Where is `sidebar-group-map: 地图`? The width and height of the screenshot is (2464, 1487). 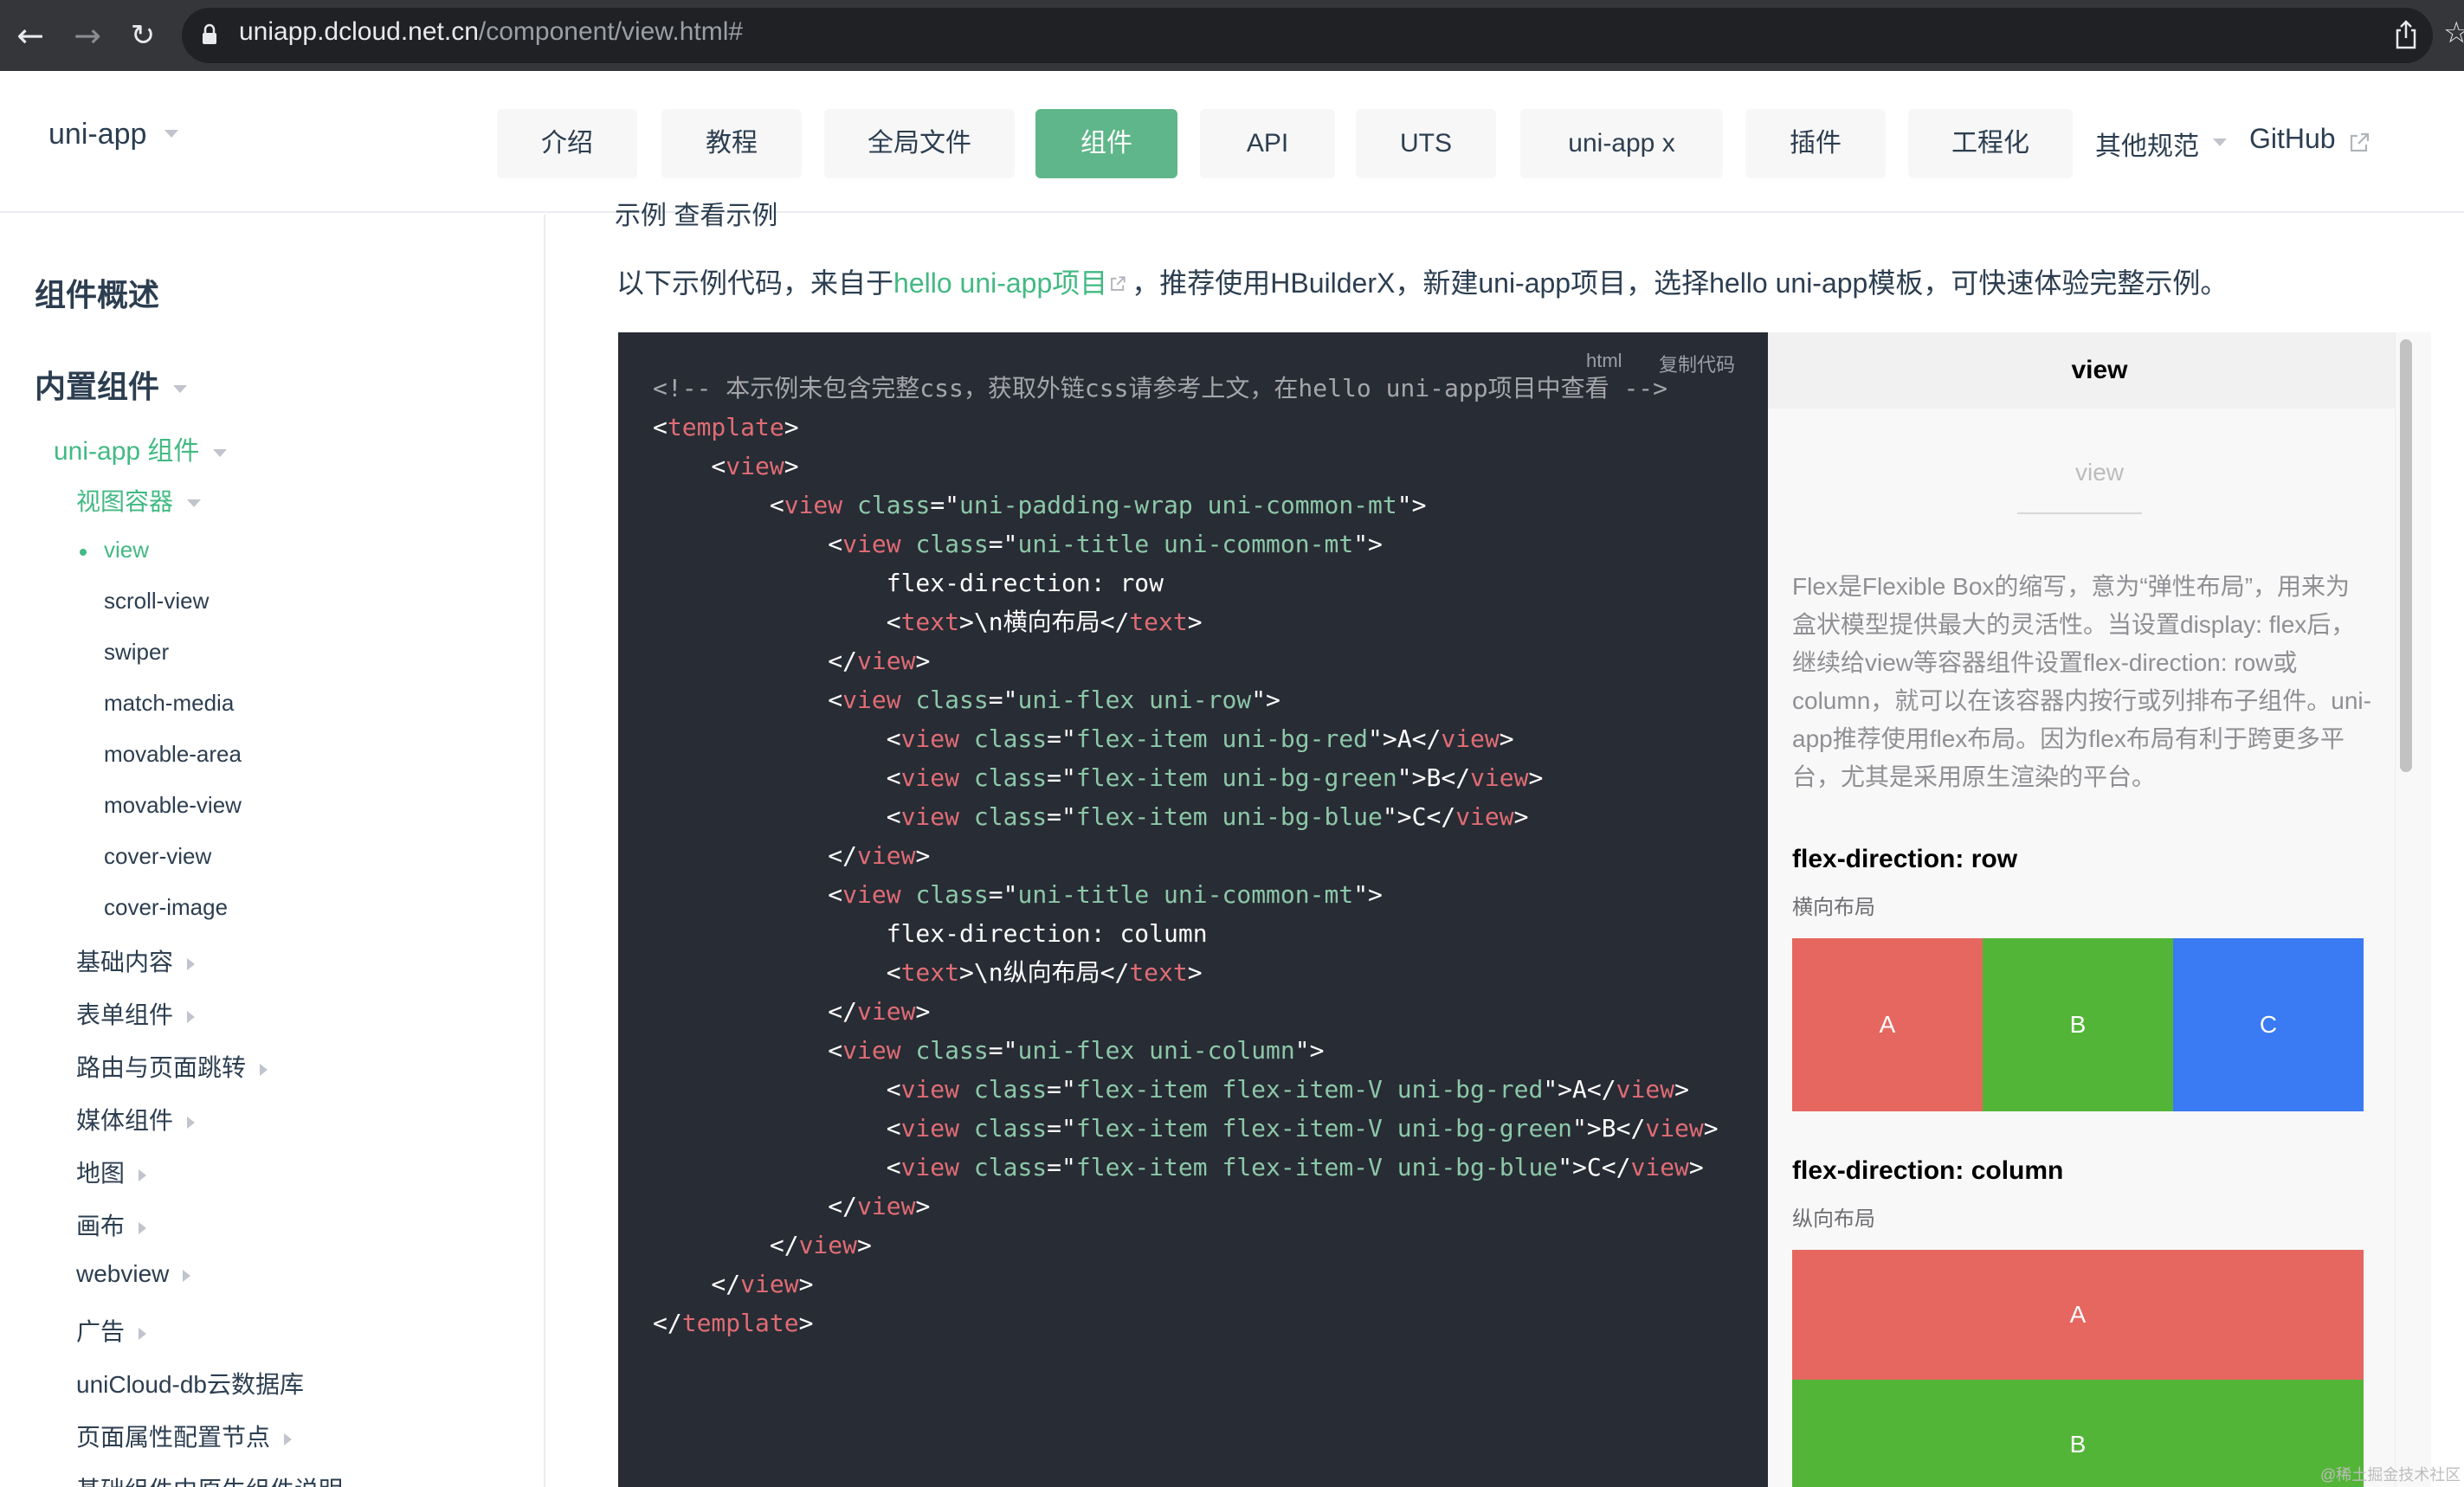
sidebar-group-map: 地图 is located at coordinates (111, 1172).